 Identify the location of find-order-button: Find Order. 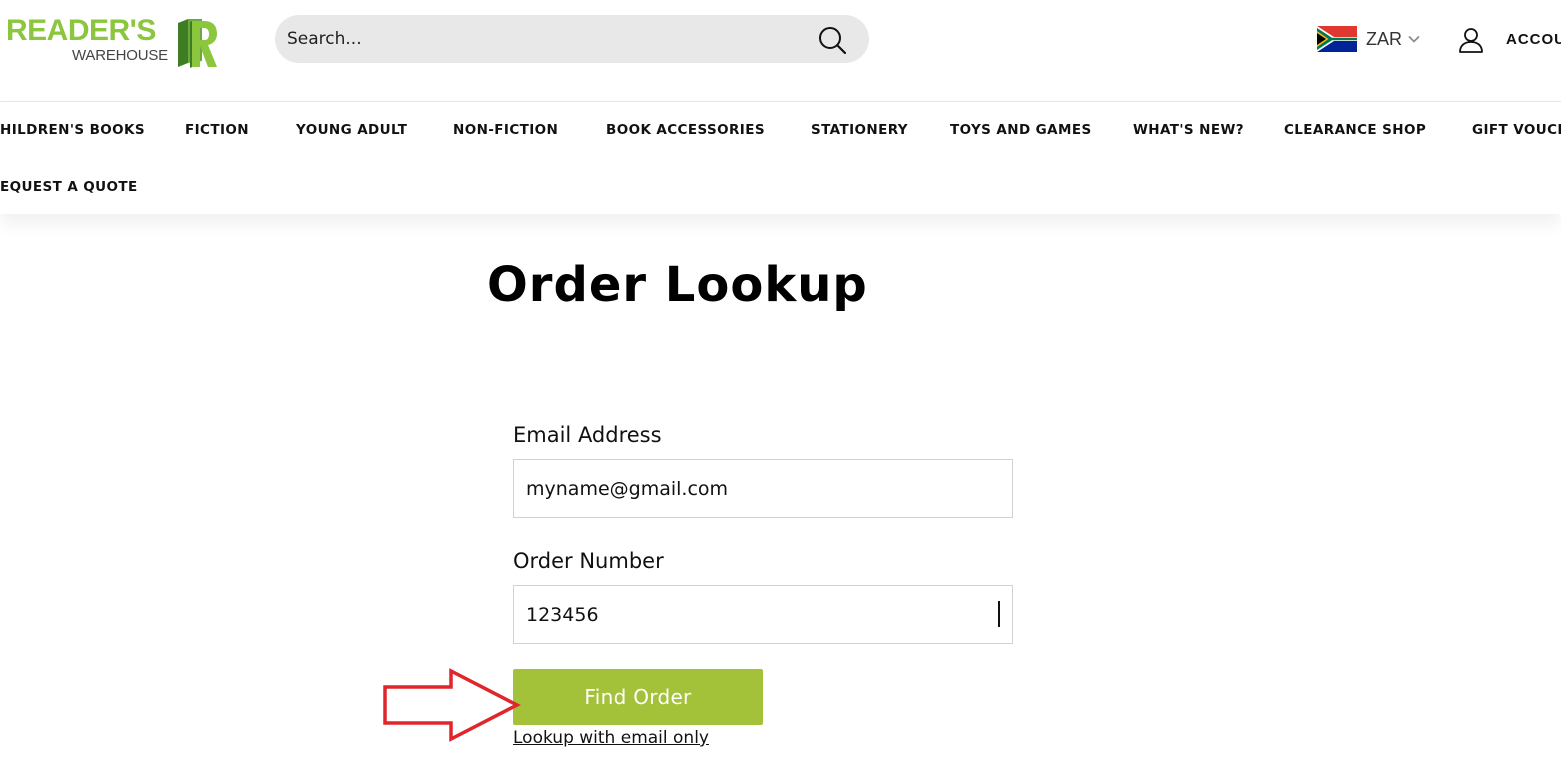
(638, 697).